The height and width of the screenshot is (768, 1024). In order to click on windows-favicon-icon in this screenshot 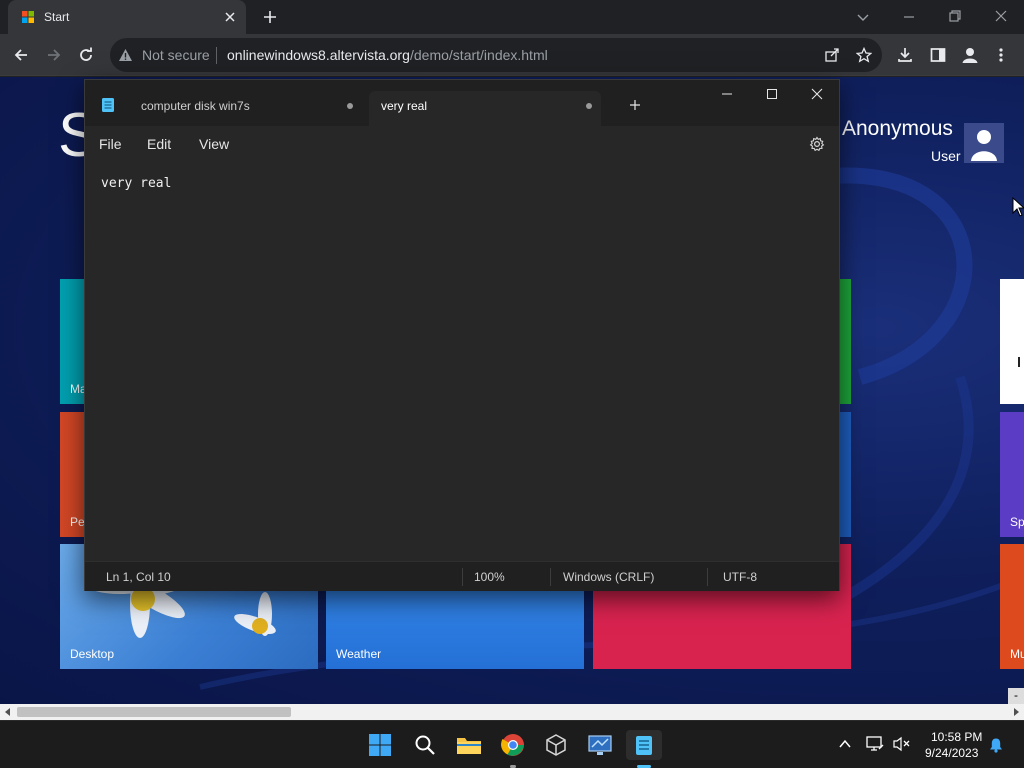, I will do `click(28, 17)`.